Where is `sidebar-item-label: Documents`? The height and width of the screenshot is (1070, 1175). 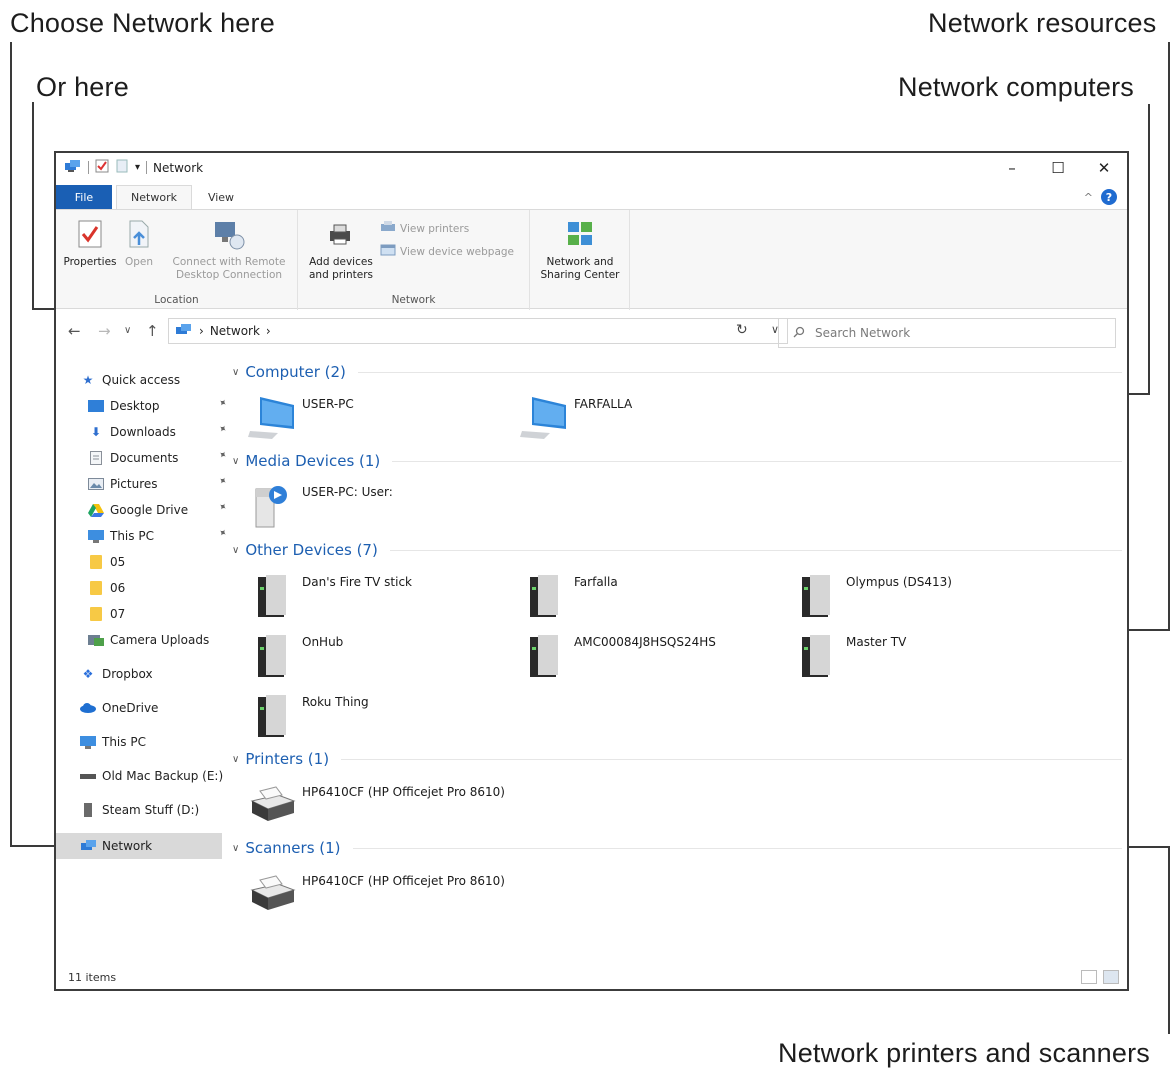
sidebar-item-label: Documents is located at coordinates (144, 458).